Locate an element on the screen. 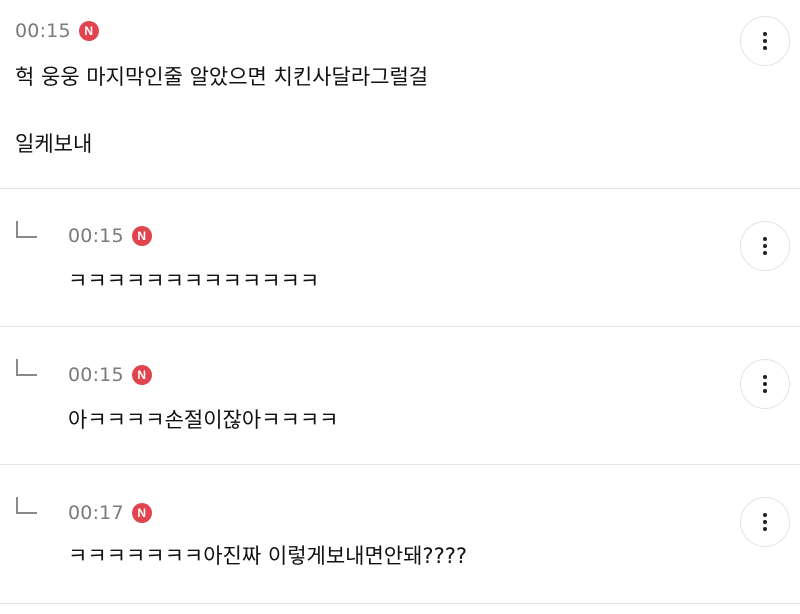 This screenshot has width=800, height=614. comment-text: ㅋㅋㅋㅋㅋㅋㅋ아진짜 이렇게보내면안돼???? is located at coordinates (268, 556).